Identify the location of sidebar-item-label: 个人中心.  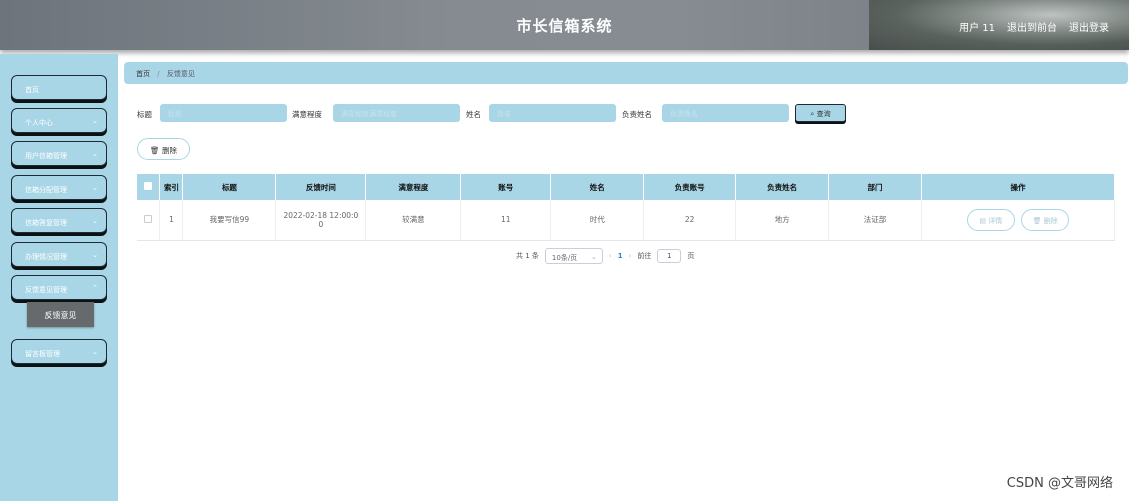
(39, 123).